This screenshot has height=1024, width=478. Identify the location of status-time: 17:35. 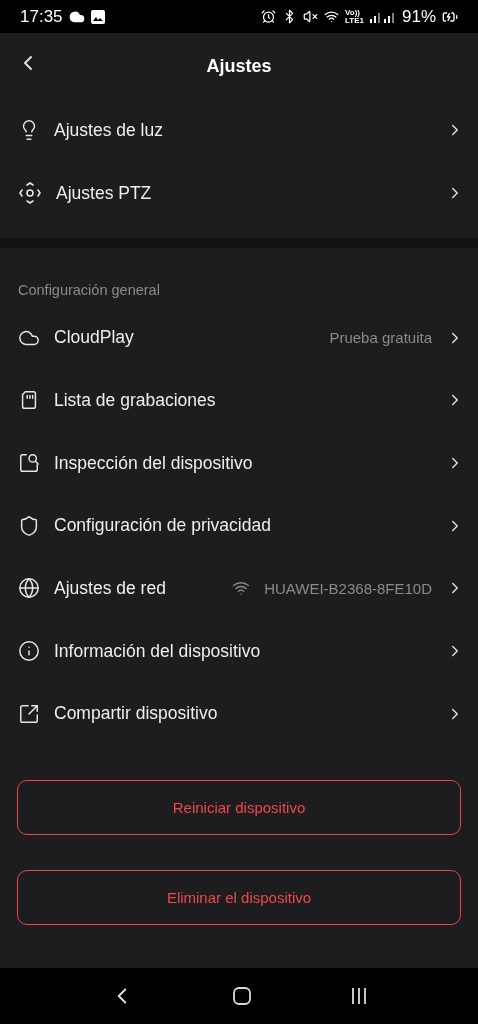
(41, 16).